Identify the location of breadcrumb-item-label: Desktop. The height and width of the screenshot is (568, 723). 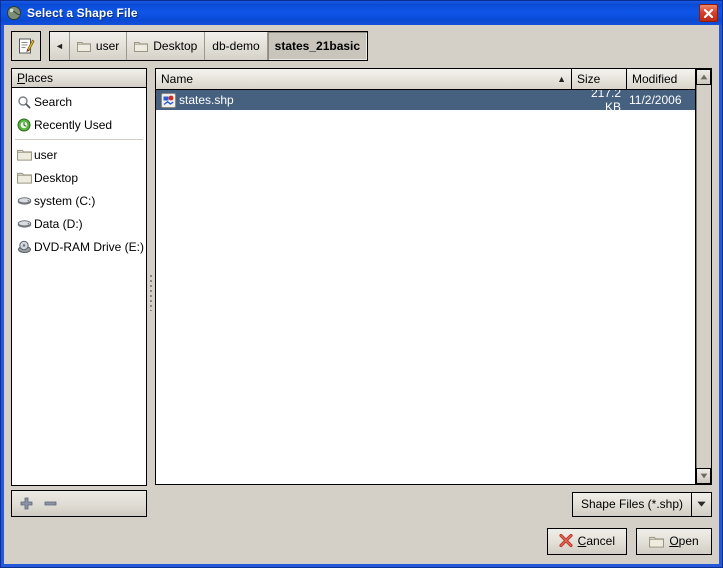
(175, 46).